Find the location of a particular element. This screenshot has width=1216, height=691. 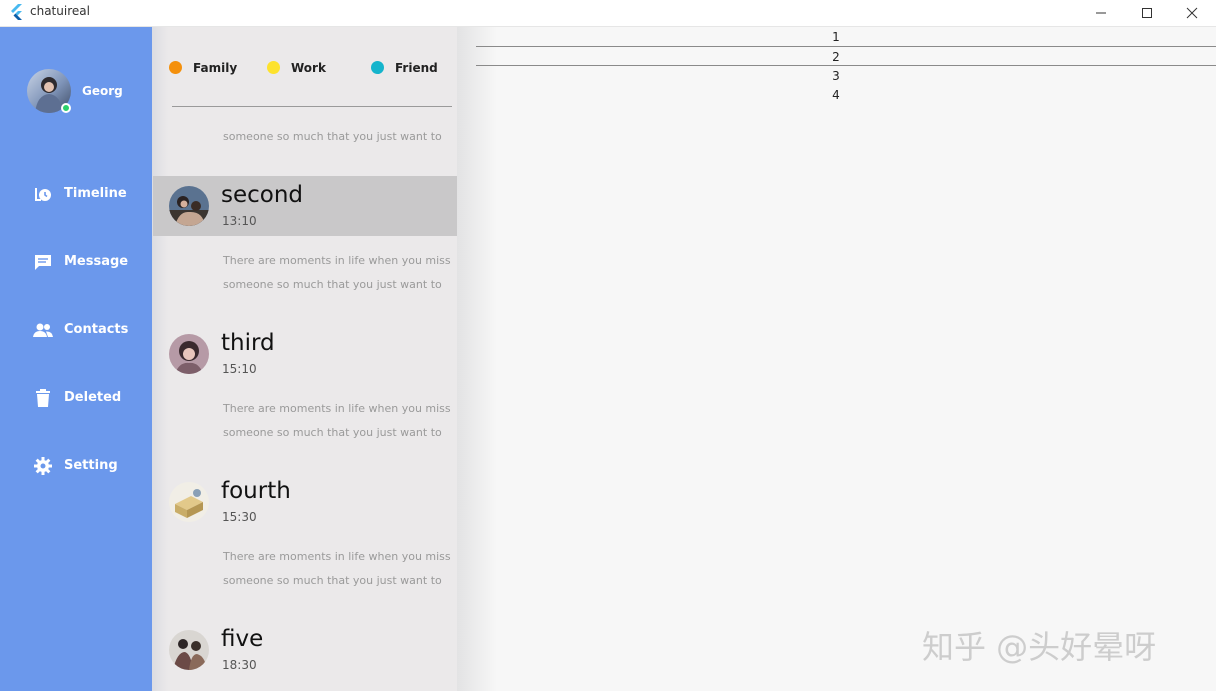

category-label: Family is located at coordinates (215, 68).